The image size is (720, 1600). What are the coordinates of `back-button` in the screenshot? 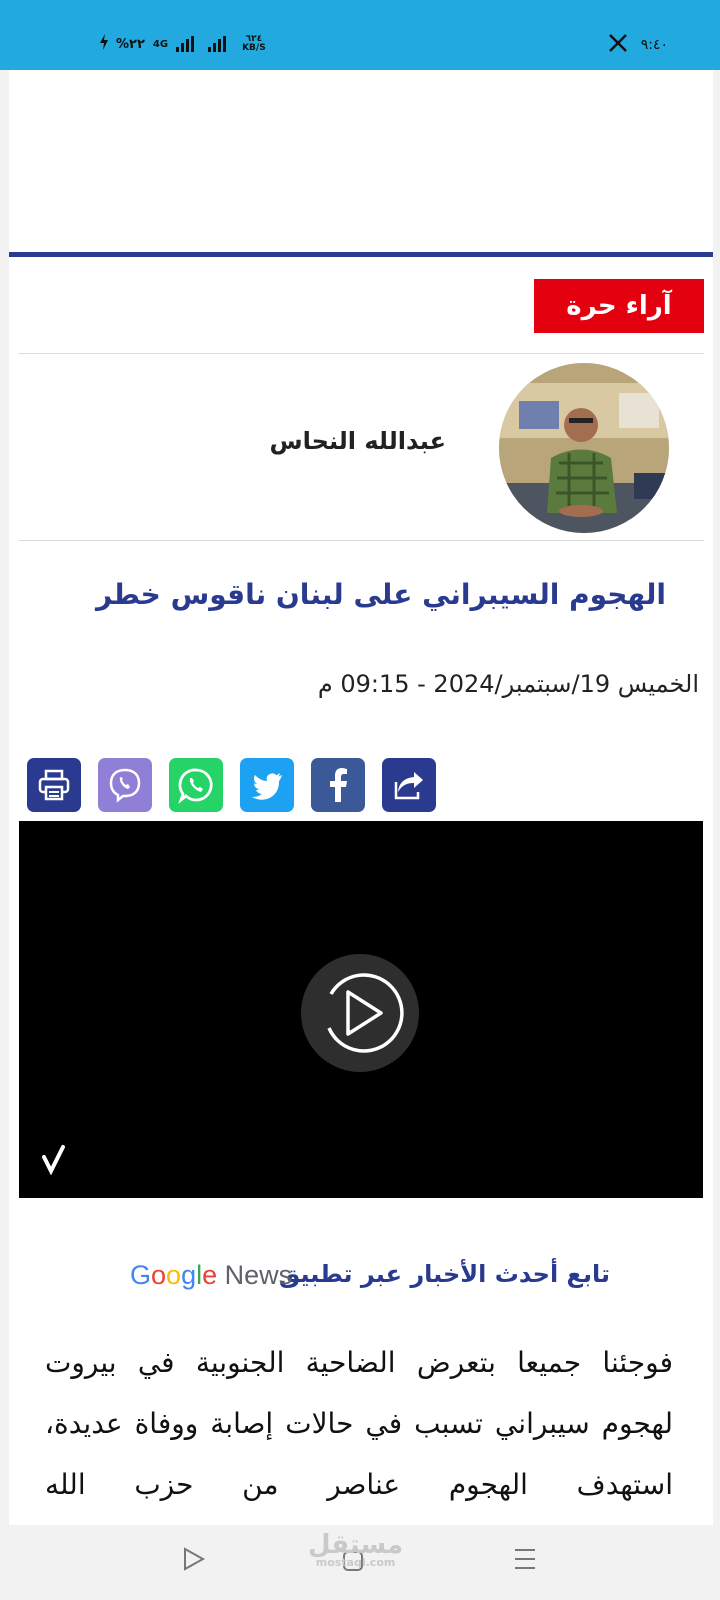 It's located at (194, 1561).